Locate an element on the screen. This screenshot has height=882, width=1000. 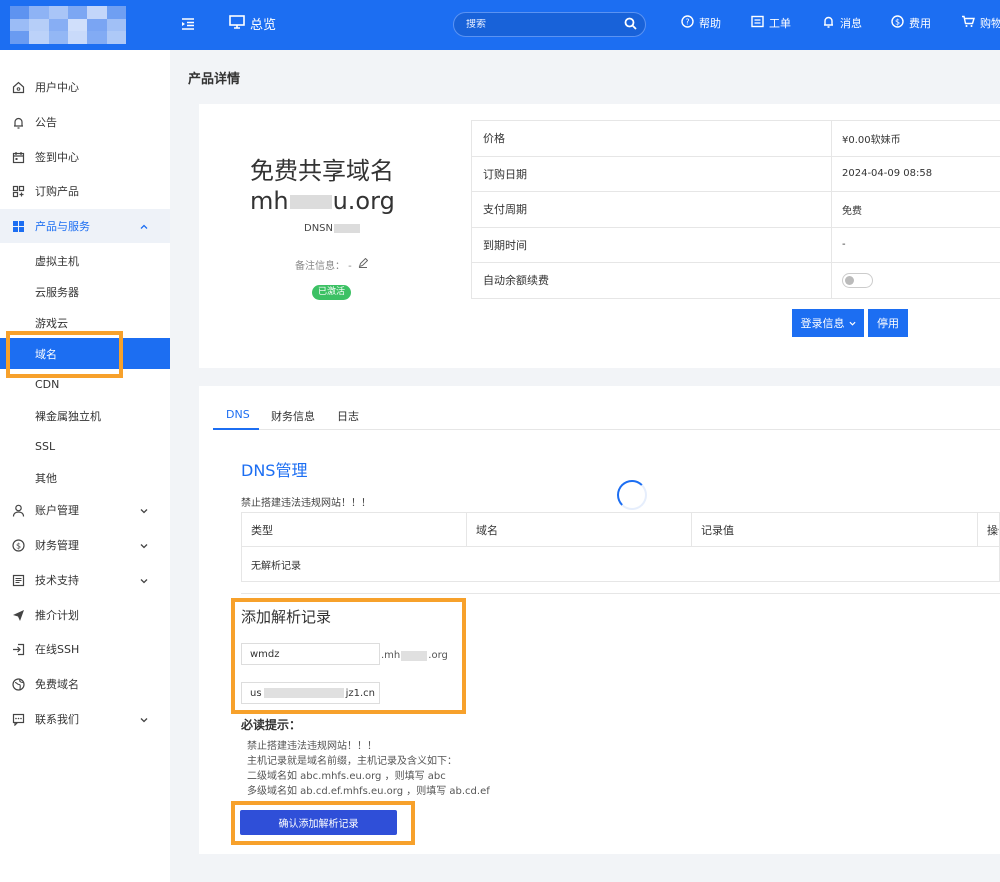
sidebar-sub-label: 游戏云 is located at coordinates (51, 323).